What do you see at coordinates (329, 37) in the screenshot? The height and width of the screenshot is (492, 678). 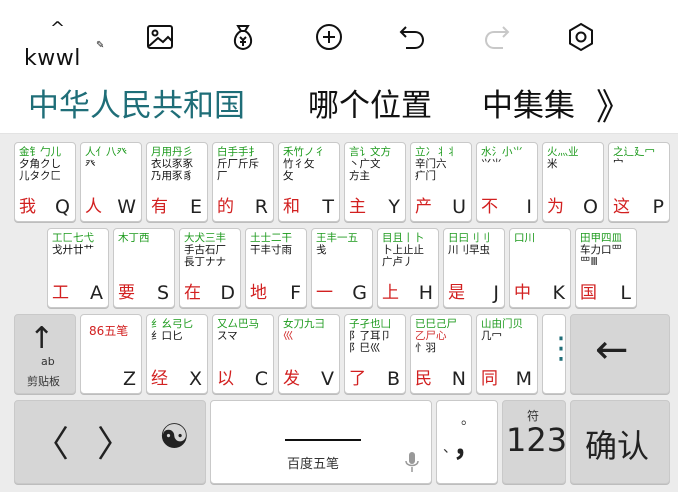 I see `add-button` at bounding box center [329, 37].